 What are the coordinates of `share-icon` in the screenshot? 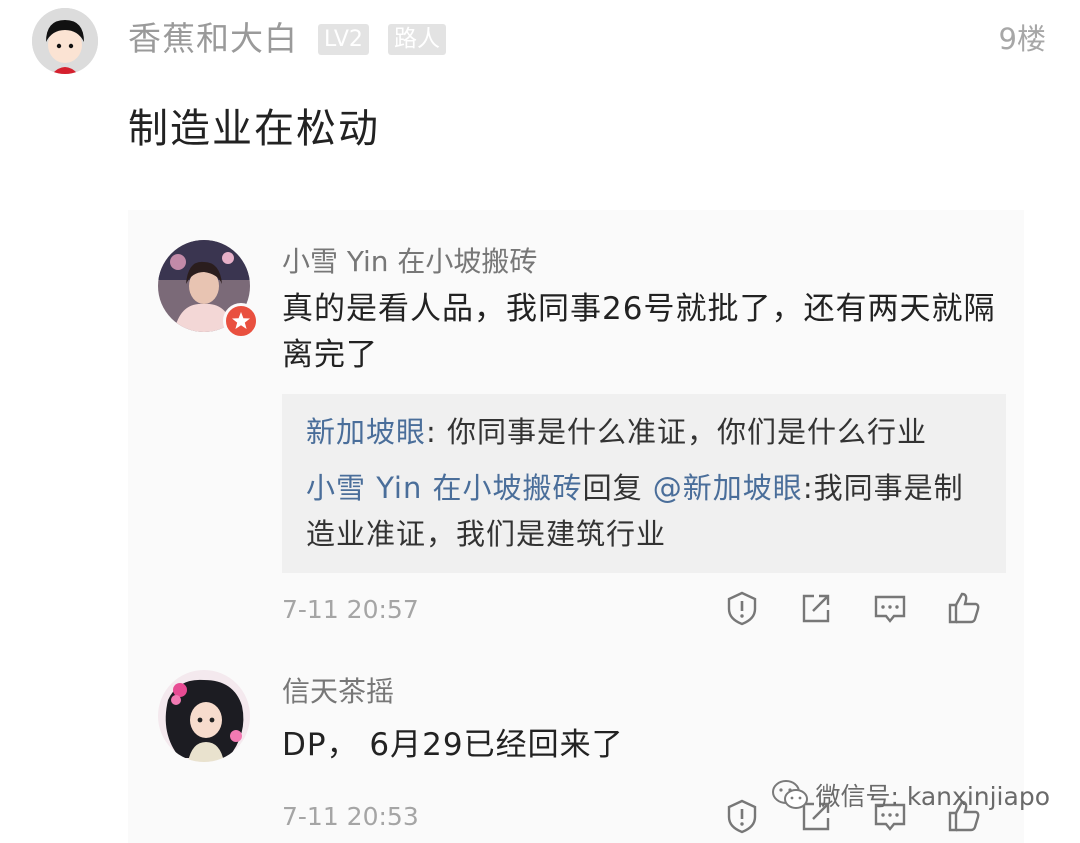 It's located at (816, 608).